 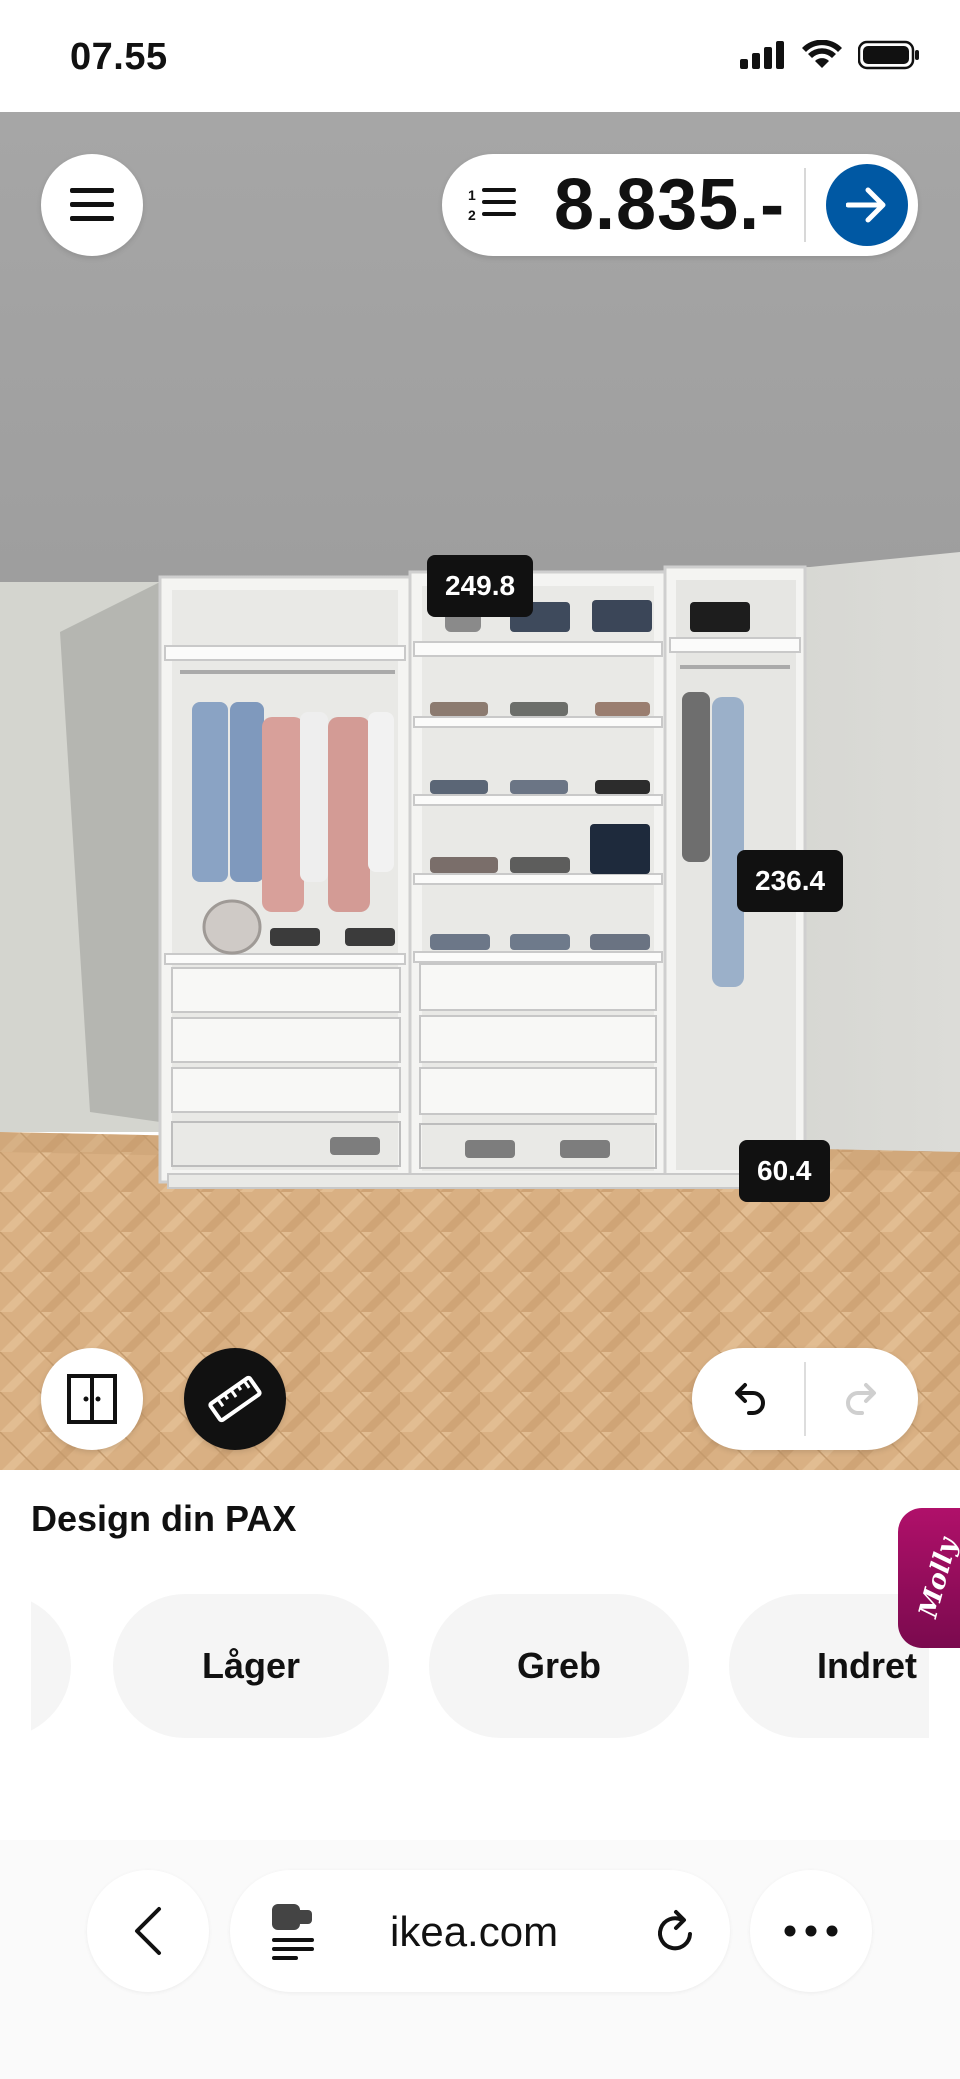 I want to click on measurements-button, so click(x=235, y=1399).